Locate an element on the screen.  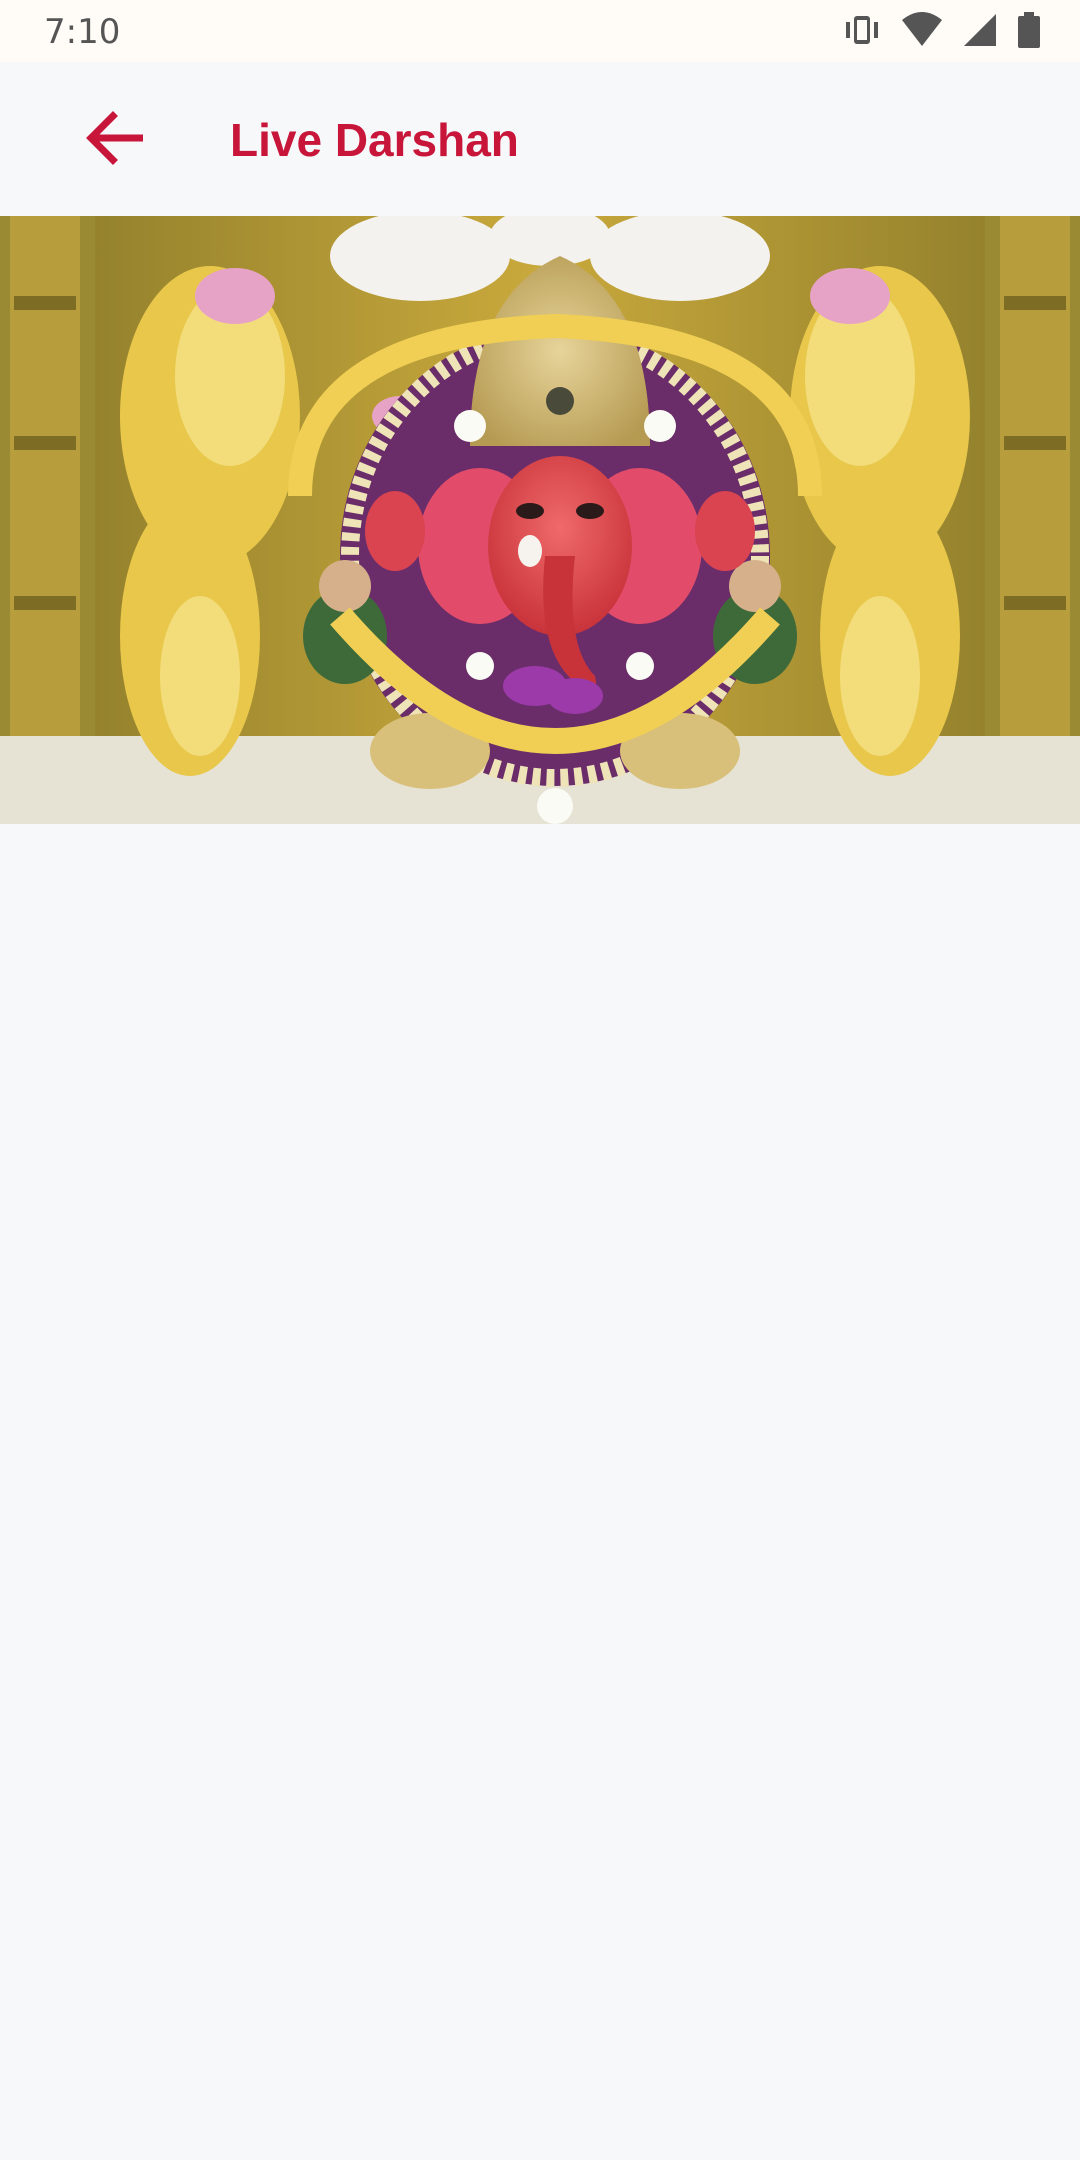
status-icons is located at coordinates (942, 32).